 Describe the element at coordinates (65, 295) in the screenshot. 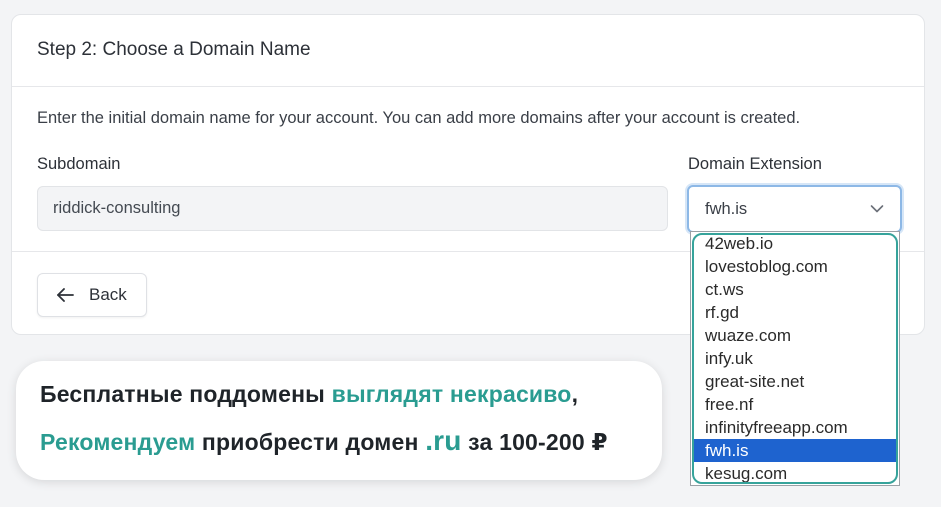

I see `arrow-left-icon` at that location.